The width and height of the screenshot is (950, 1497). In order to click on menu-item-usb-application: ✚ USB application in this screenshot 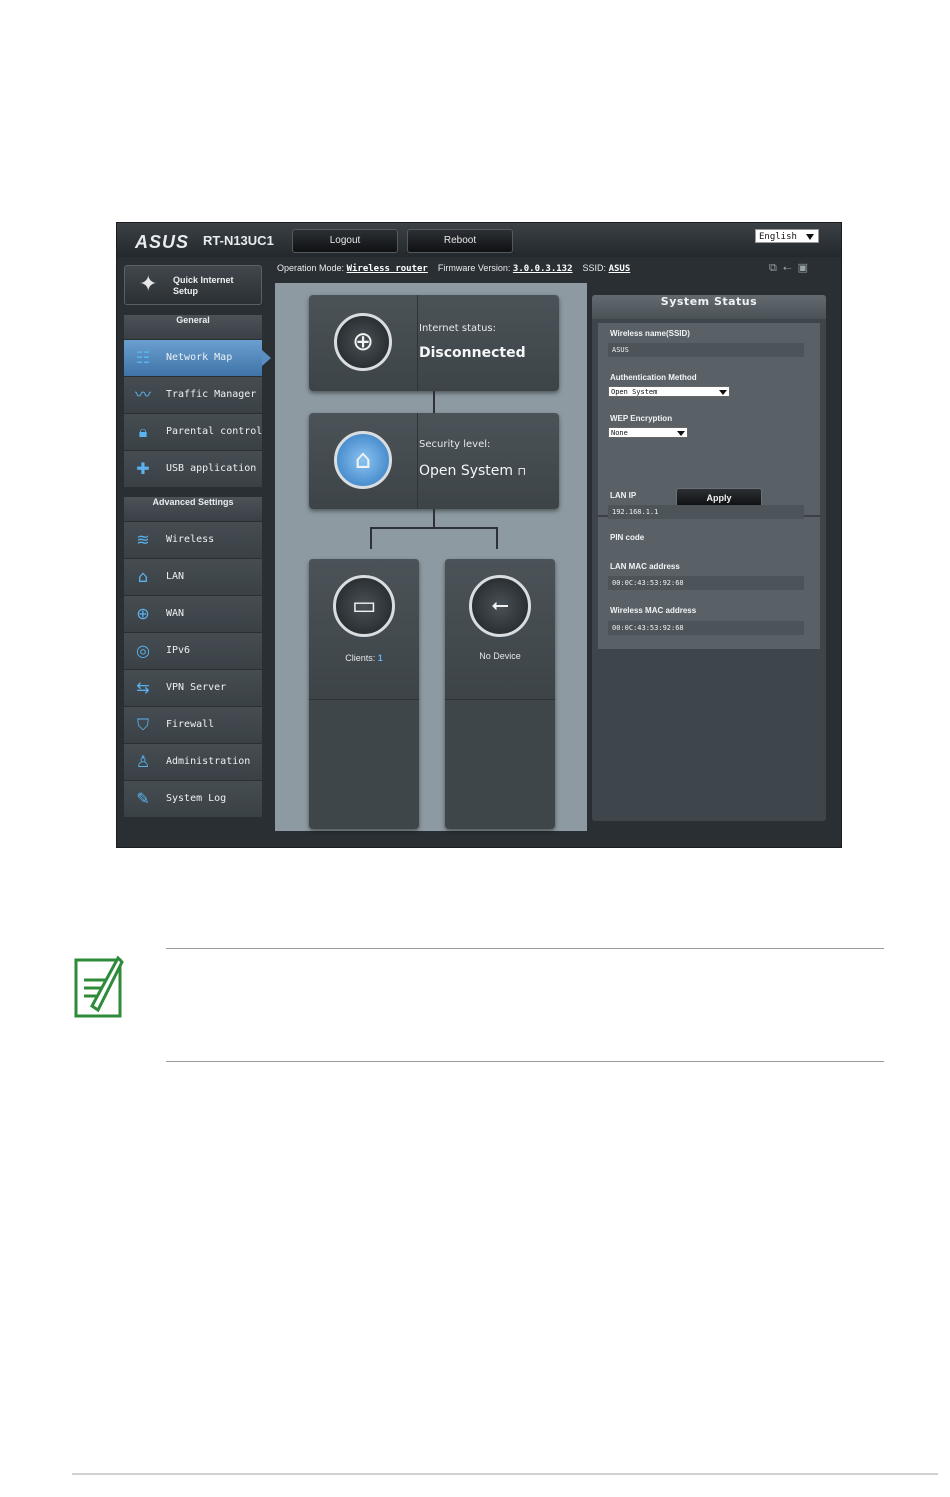, I will do `click(193, 469)`.